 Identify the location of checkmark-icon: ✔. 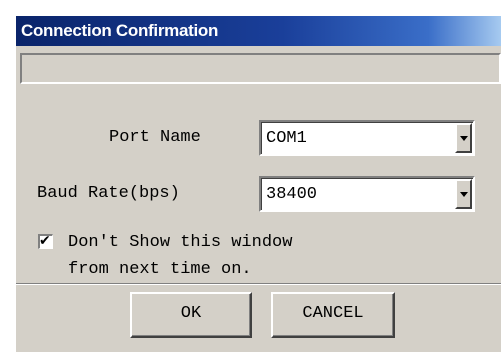
(45, 241).